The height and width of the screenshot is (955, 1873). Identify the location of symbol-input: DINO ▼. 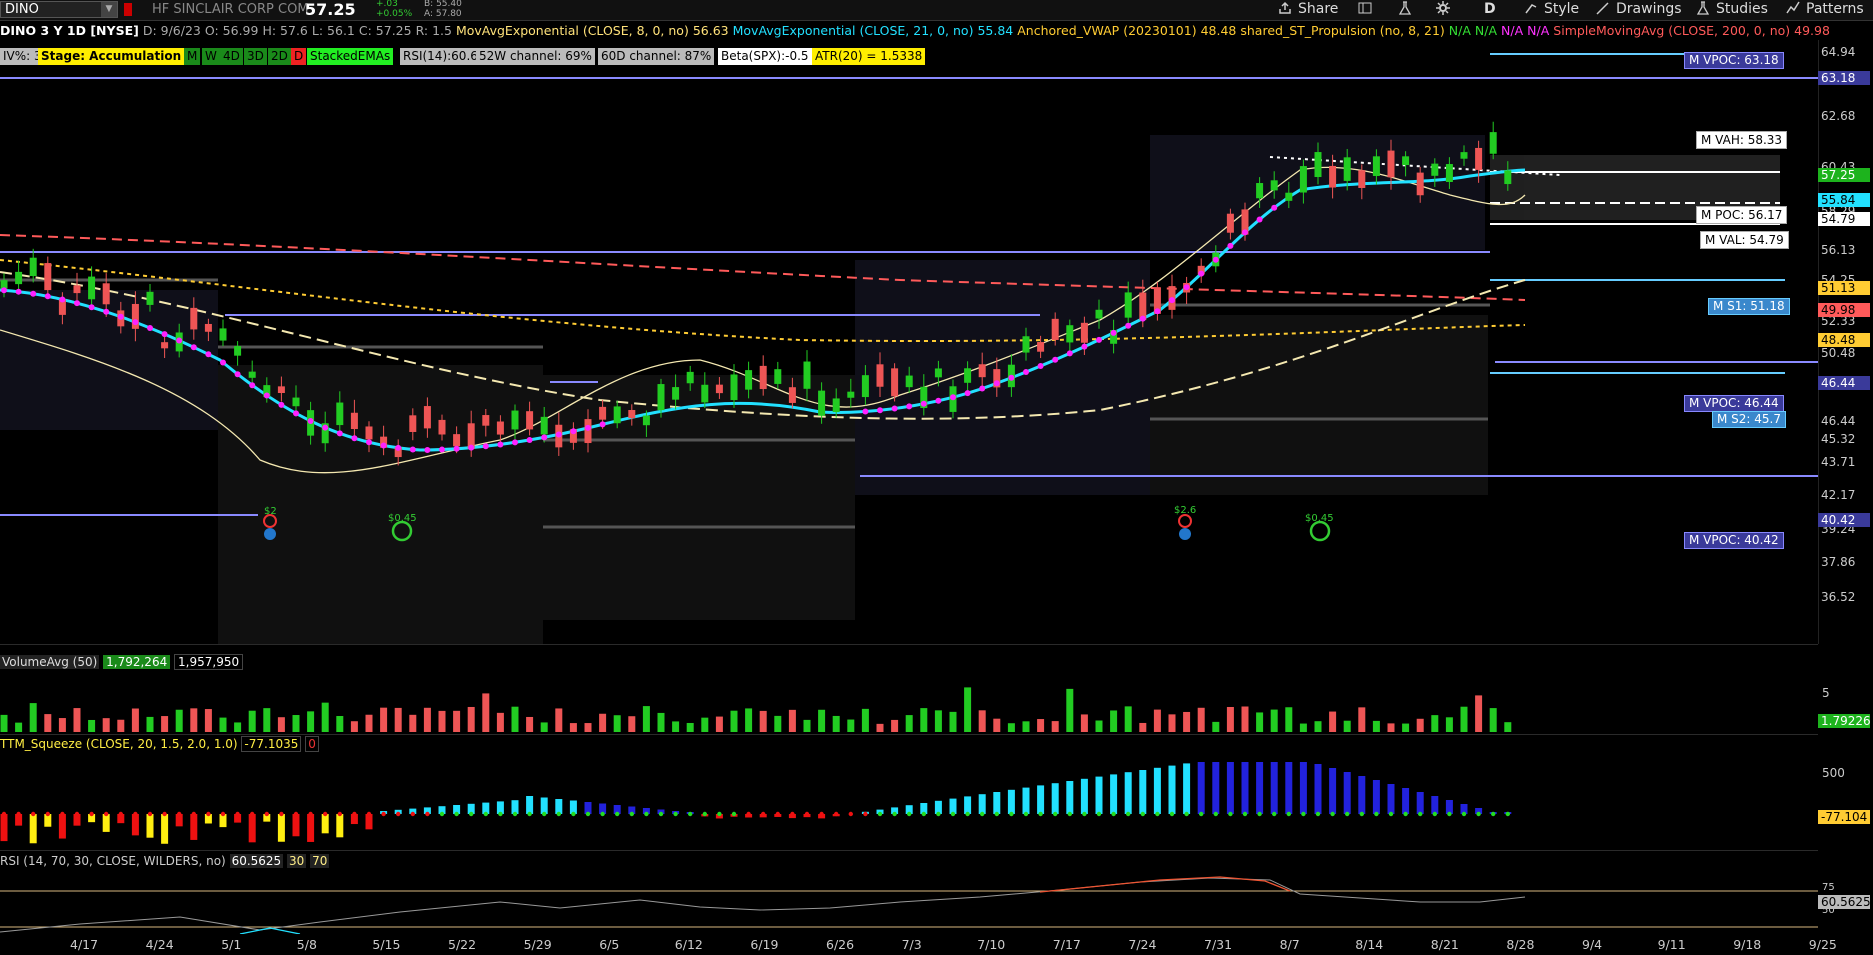
(59, 9).